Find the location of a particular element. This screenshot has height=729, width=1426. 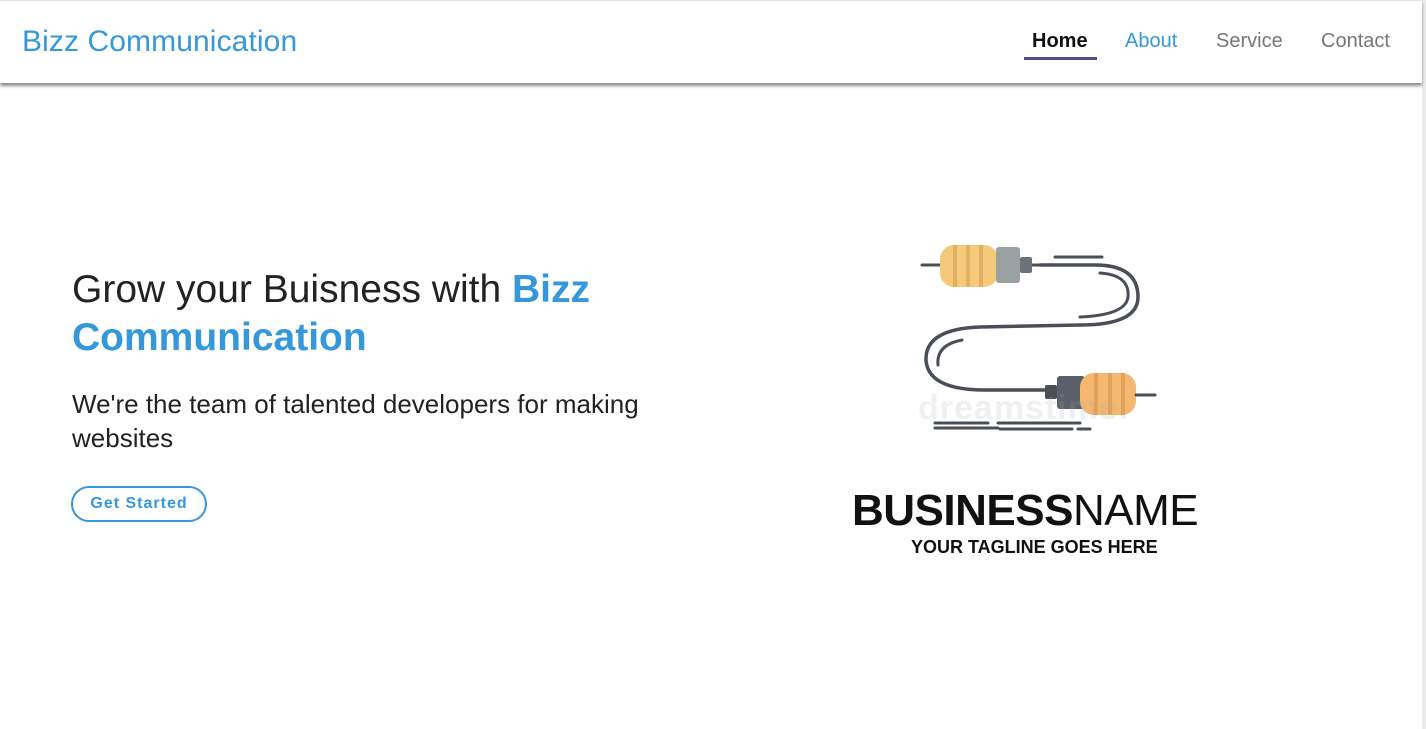

watermark-text: dreamstime. is located at coordinates (1024, 408).